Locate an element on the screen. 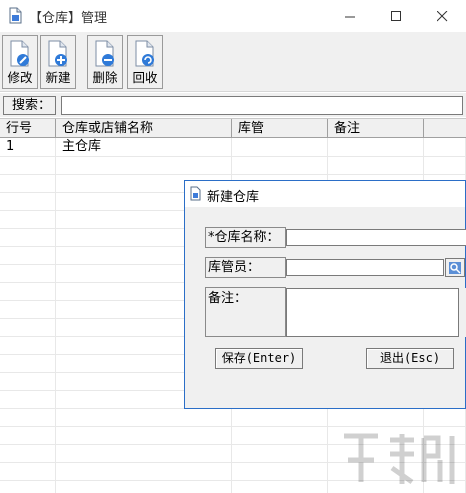 The width and height of the screenshot is (466, 493). new-button: 新建 is located at coordinates (58, 62).